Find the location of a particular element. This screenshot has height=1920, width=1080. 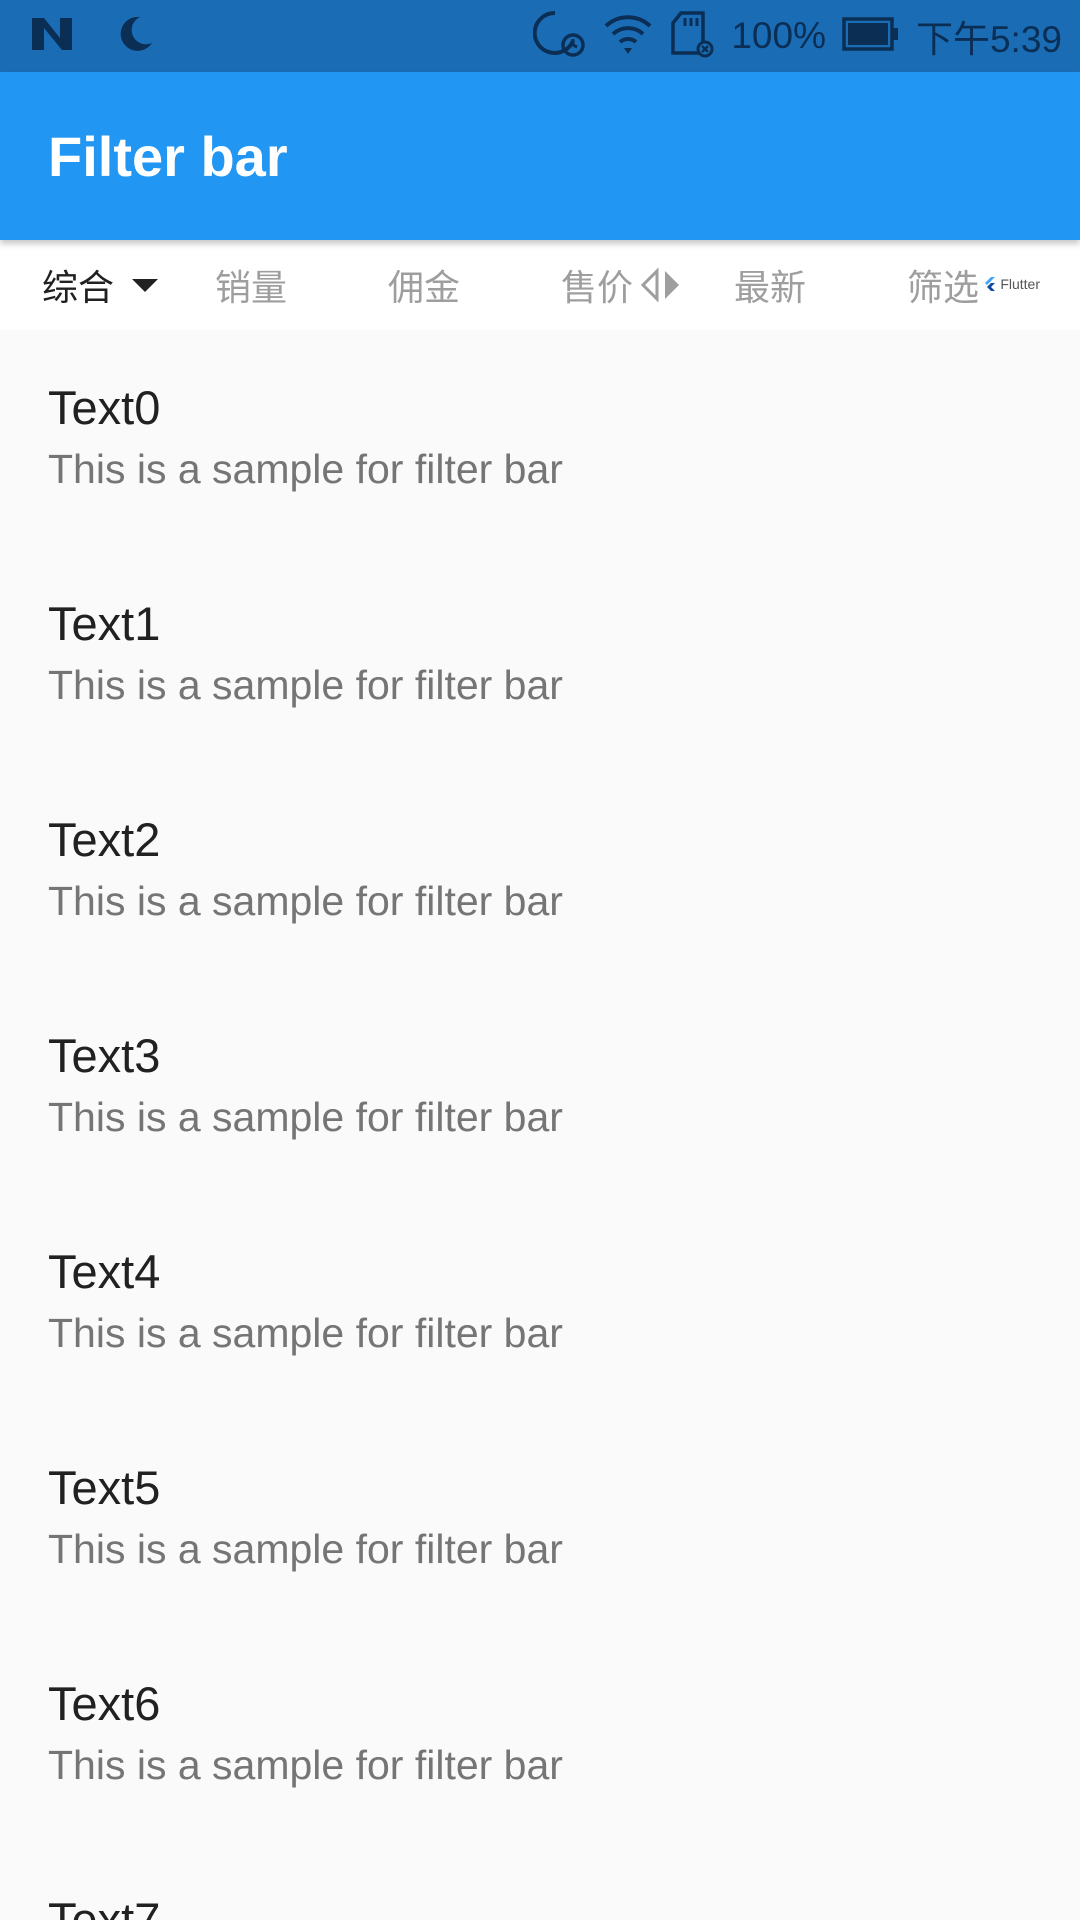

filter-tab-price: 售价 is located at coordinates (622, 285).